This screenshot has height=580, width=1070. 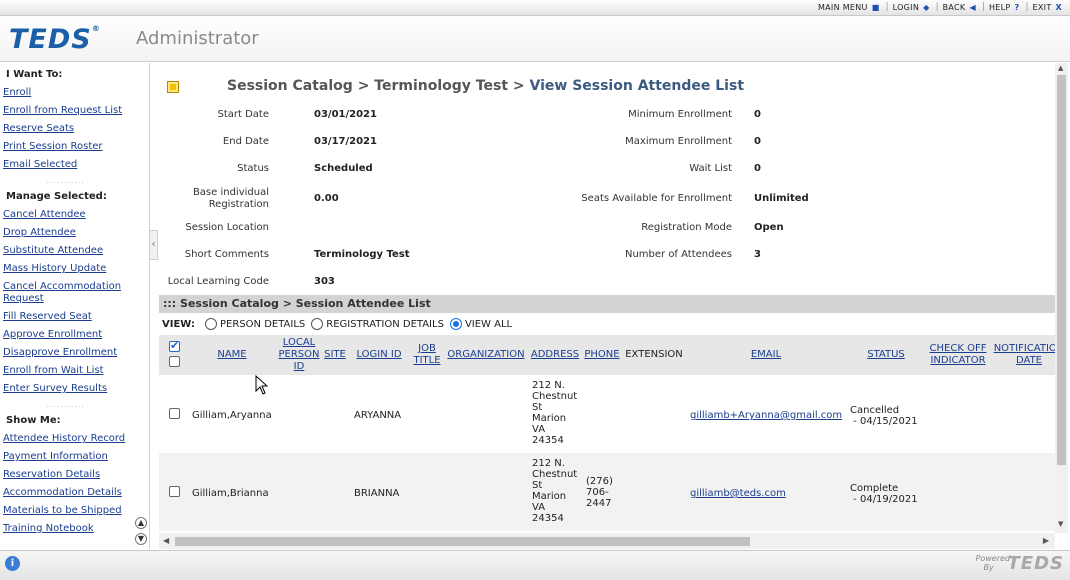 What do you see at coordinates (555, 355) in the screenshot?
I see `column-address: ADDRESS` at bounding box center [555, 355].